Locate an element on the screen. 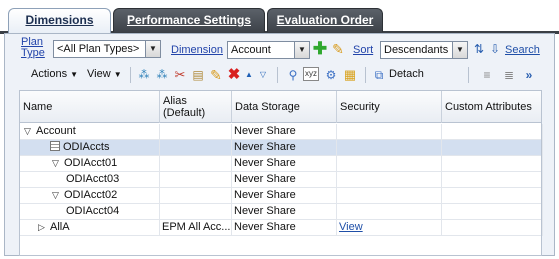 This screenshot has height=259, width=559. tab-performance-settings: Performance Settings is located at coordinates (189, 20).